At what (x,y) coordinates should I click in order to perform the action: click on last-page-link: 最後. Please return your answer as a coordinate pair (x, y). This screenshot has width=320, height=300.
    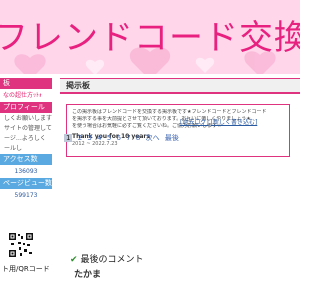
    Looking at the image, I should click on (172, 138).